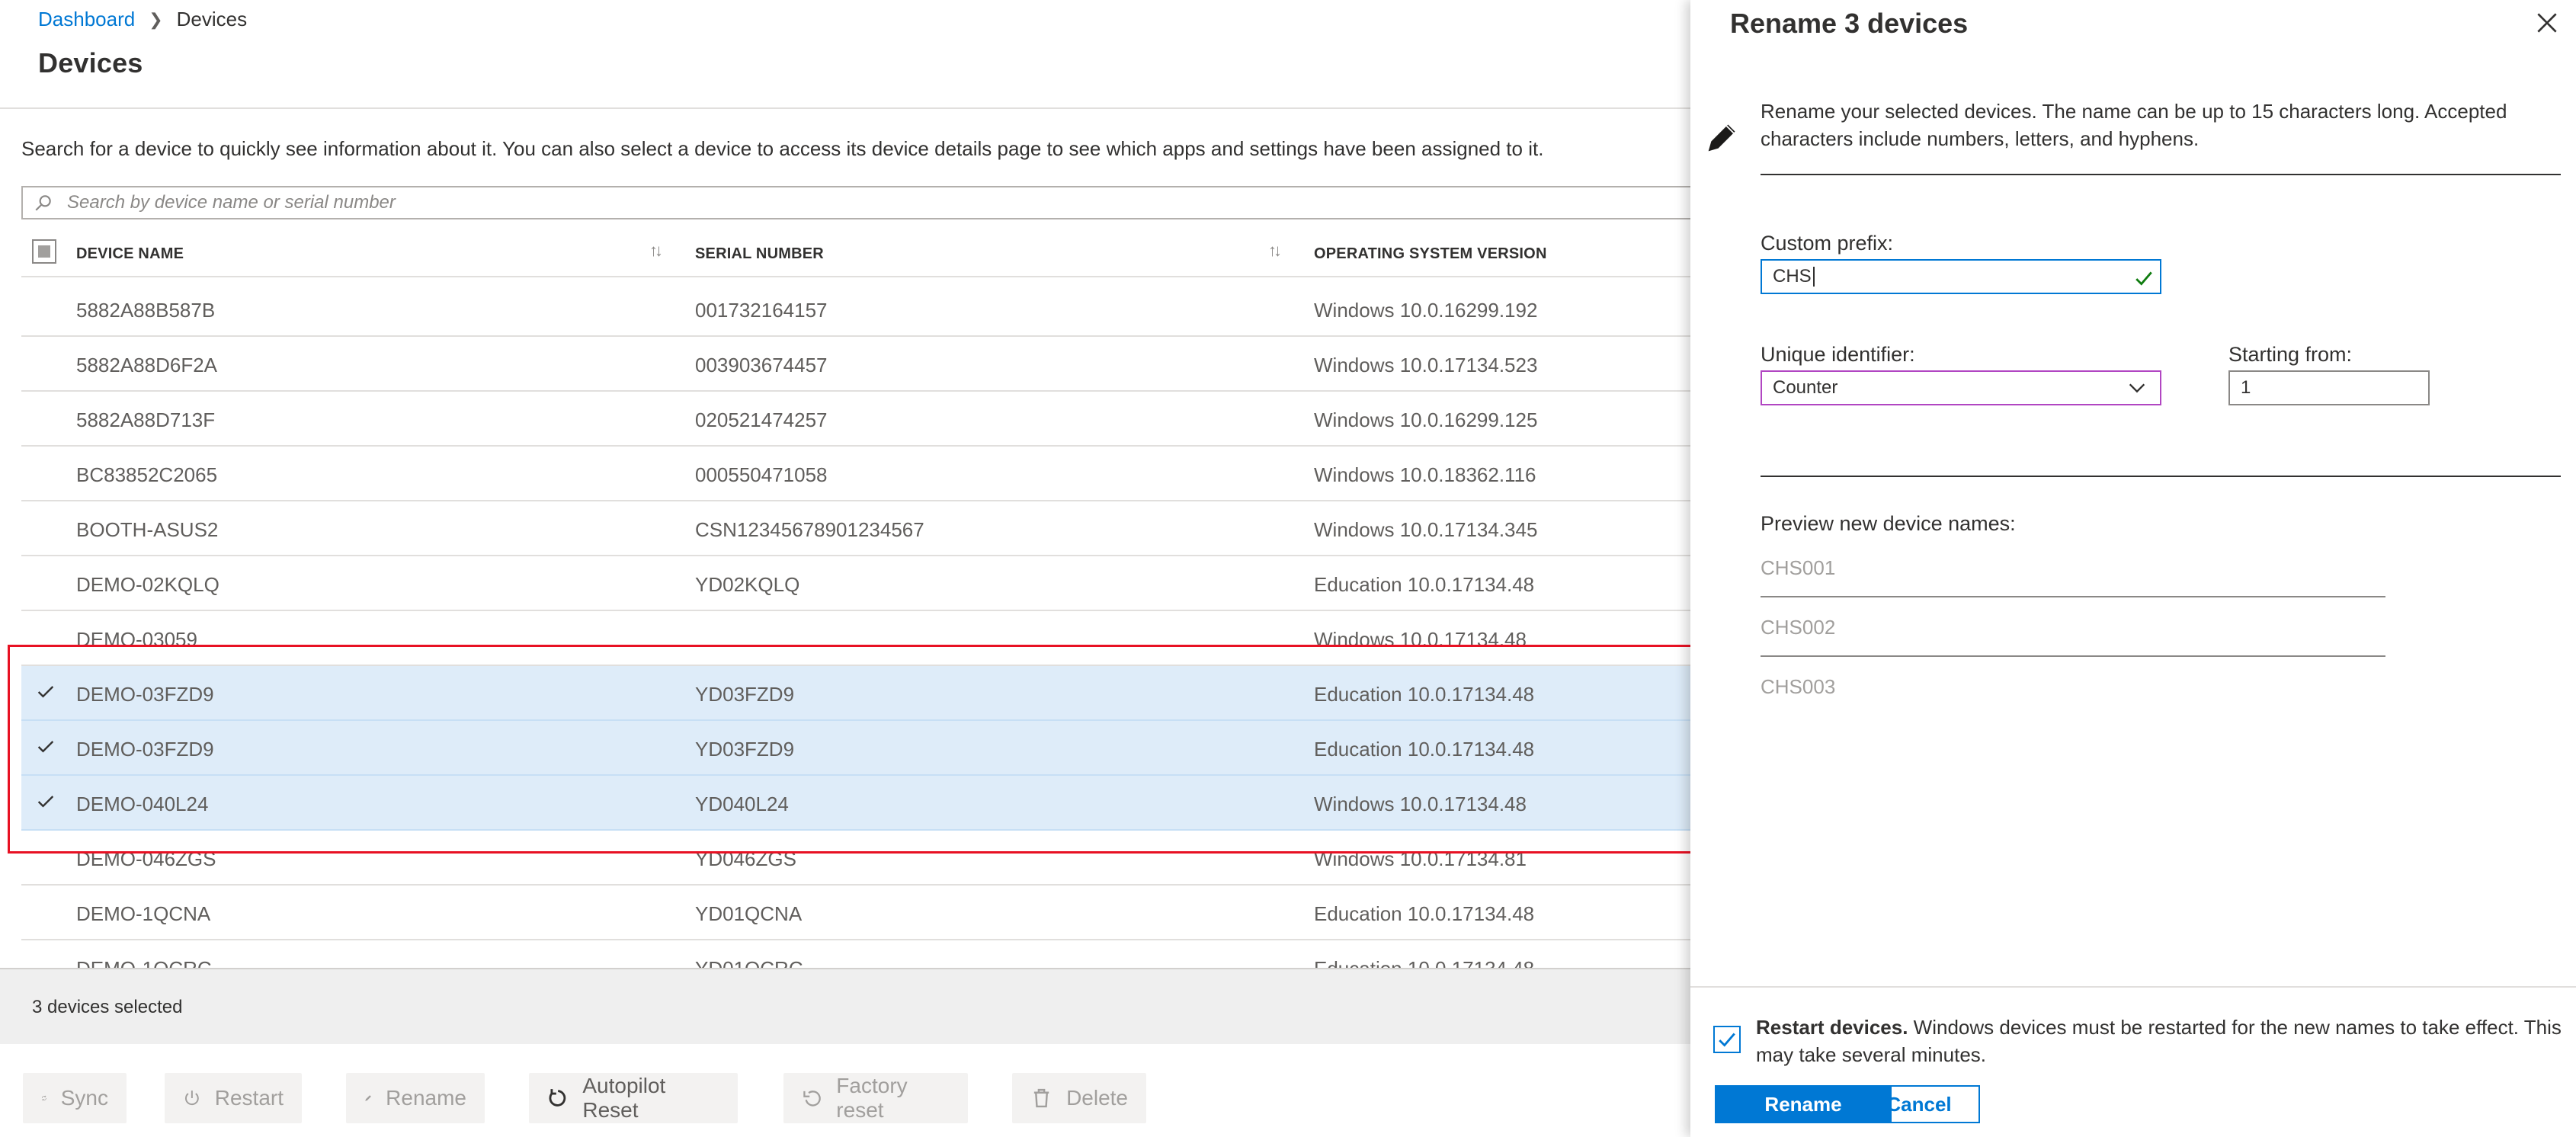 Image resolution: width=2576 pixels, height=1137 pixels. Describe the element at coordinates (1832, 1027) in the screenshot. I see `restart-devices-bold: Restart devices.` at that location.